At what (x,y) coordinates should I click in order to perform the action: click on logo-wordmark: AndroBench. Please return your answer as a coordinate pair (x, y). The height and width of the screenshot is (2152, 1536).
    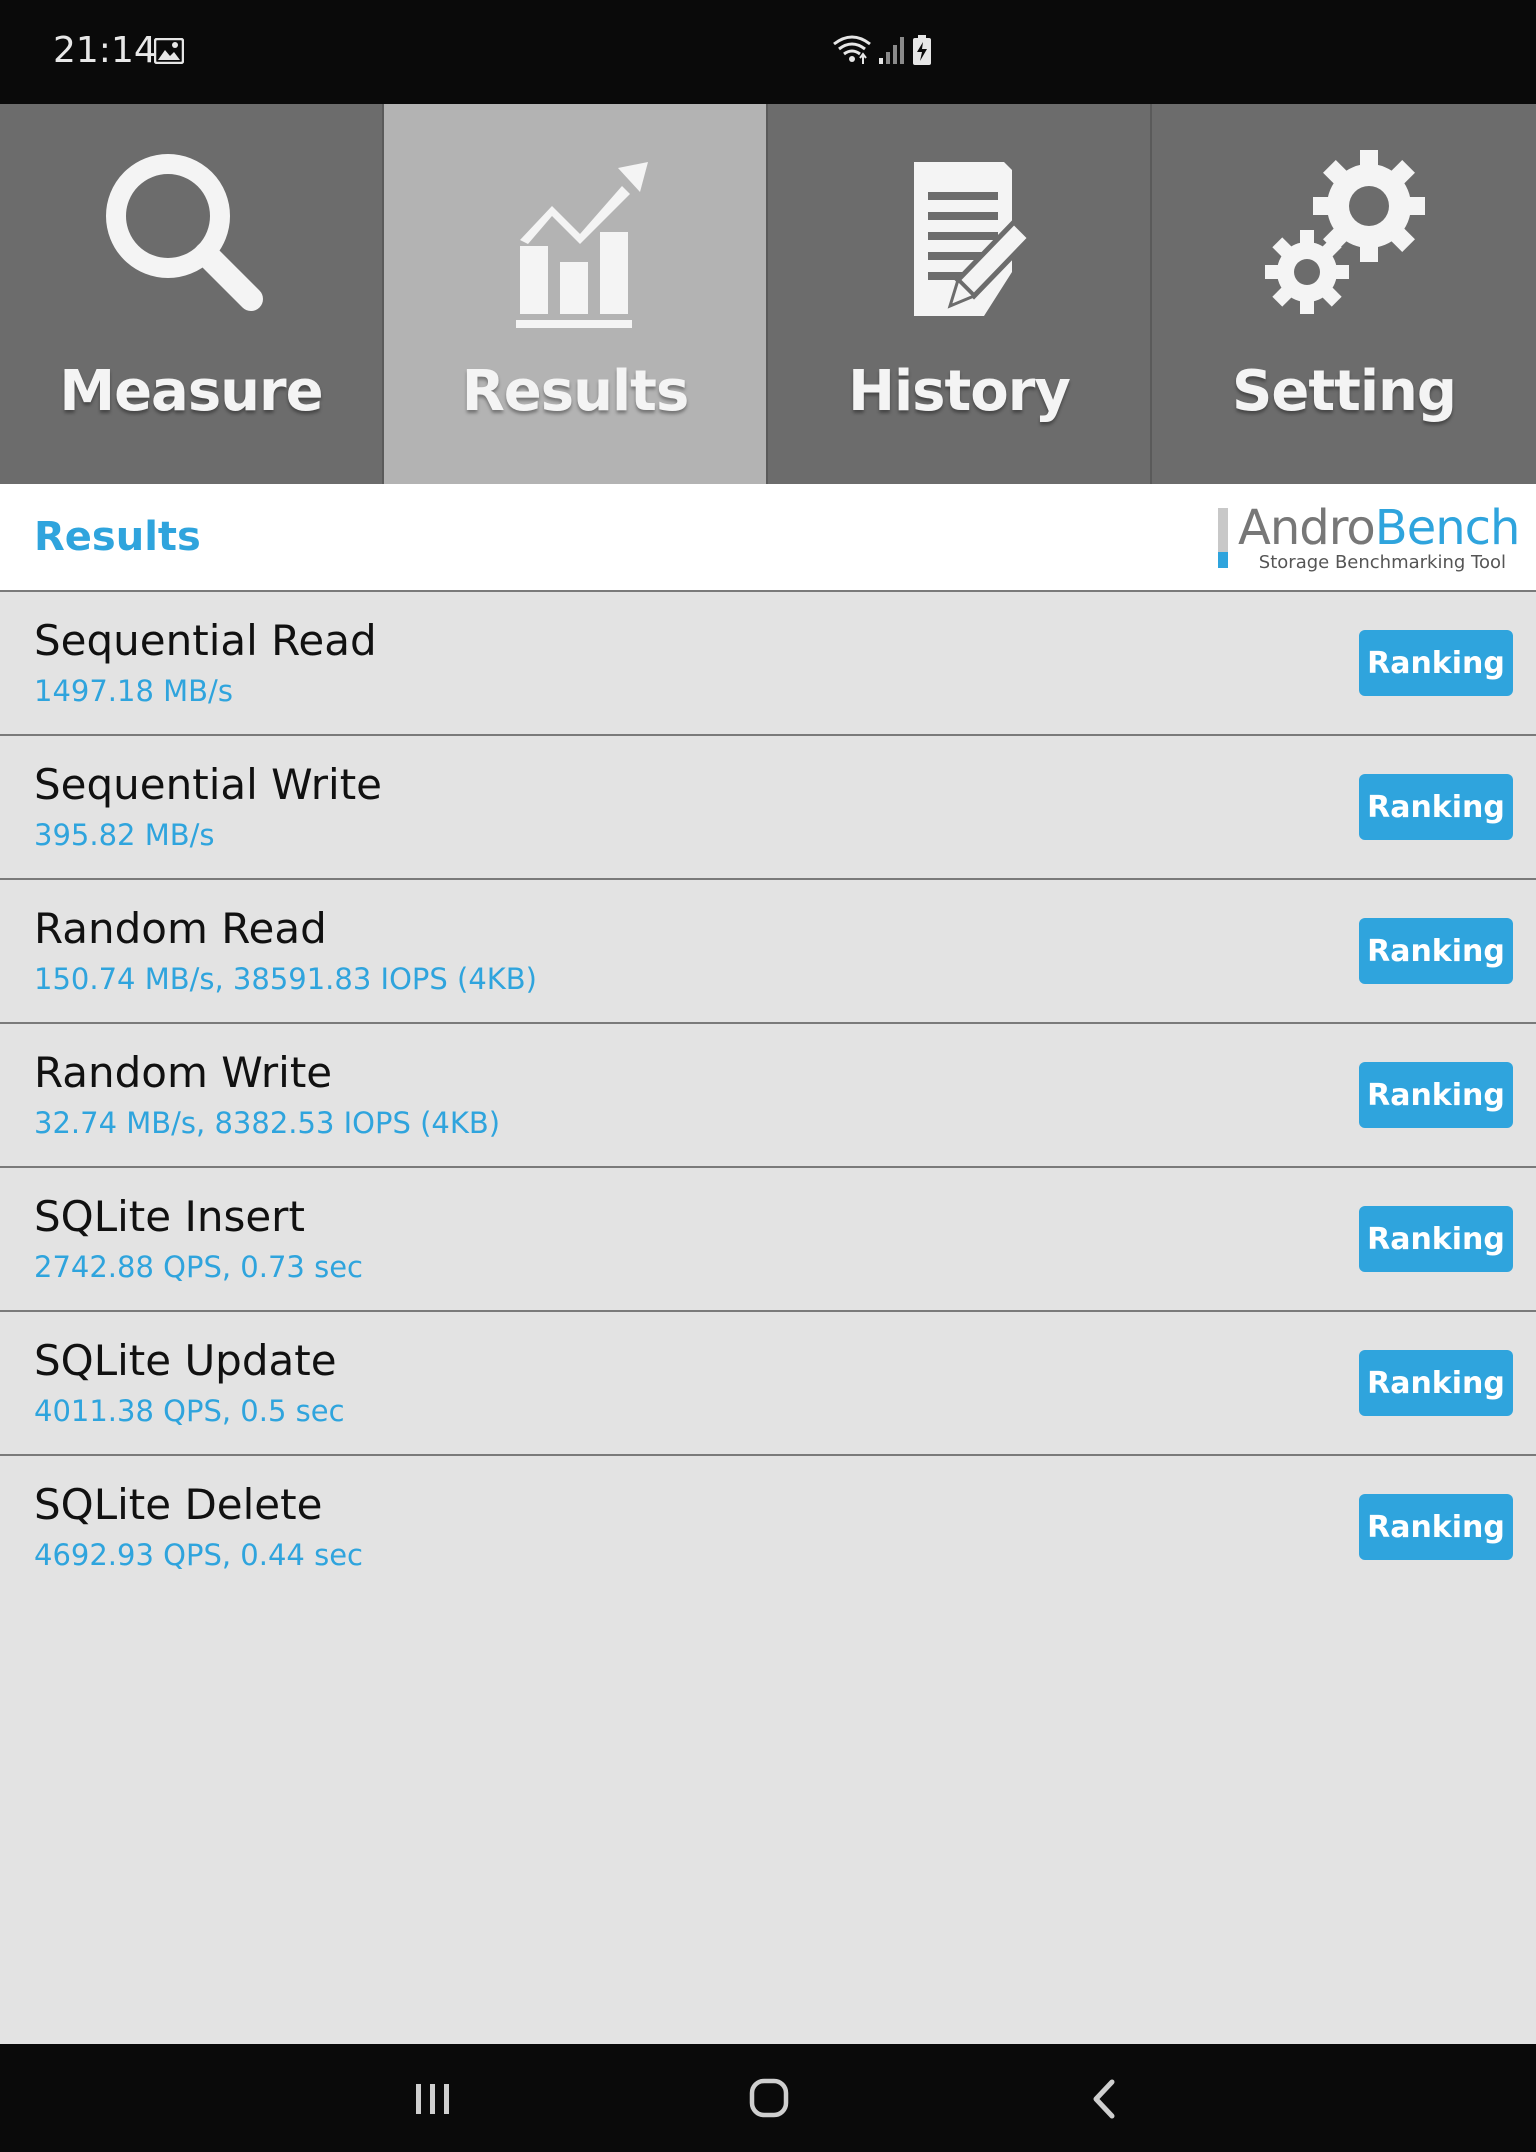
    Looking at the image, I should click on (1379, 528).